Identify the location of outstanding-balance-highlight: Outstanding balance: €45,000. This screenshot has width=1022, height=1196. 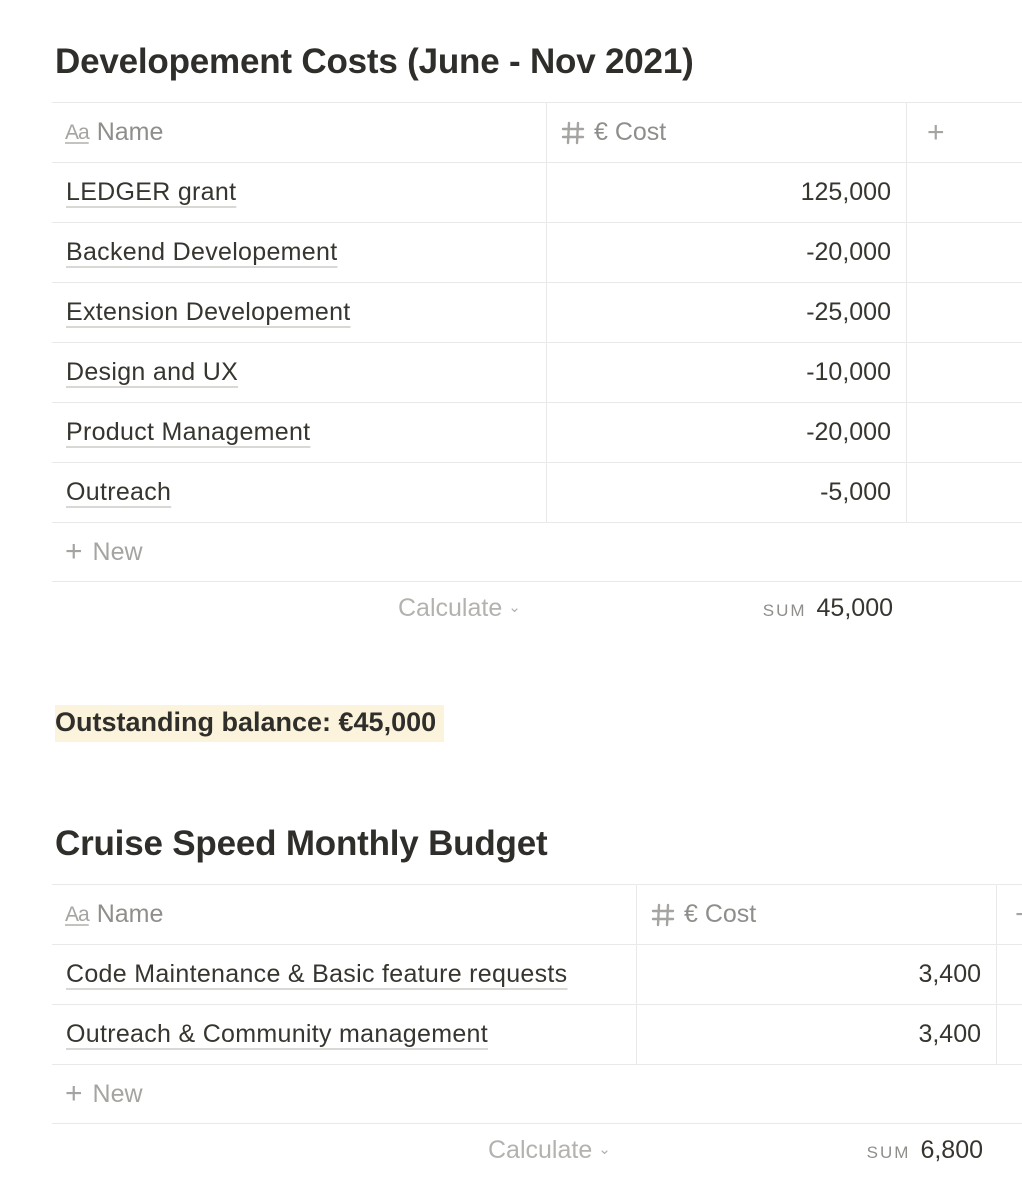
(250, 723).